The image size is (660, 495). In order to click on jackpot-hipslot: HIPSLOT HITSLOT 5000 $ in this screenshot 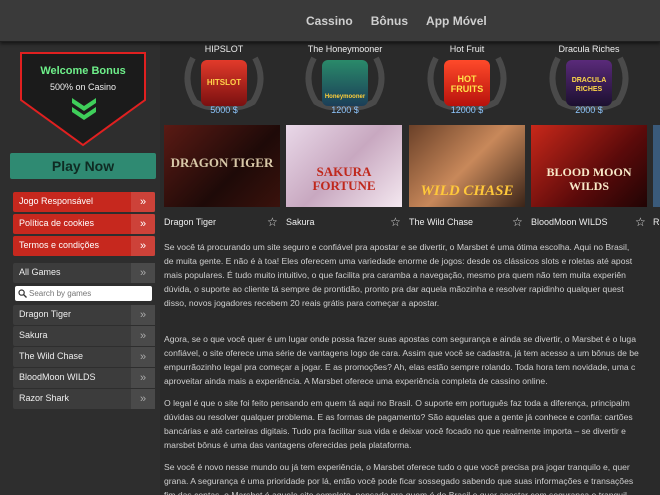, I will do `click(224, 81)`.